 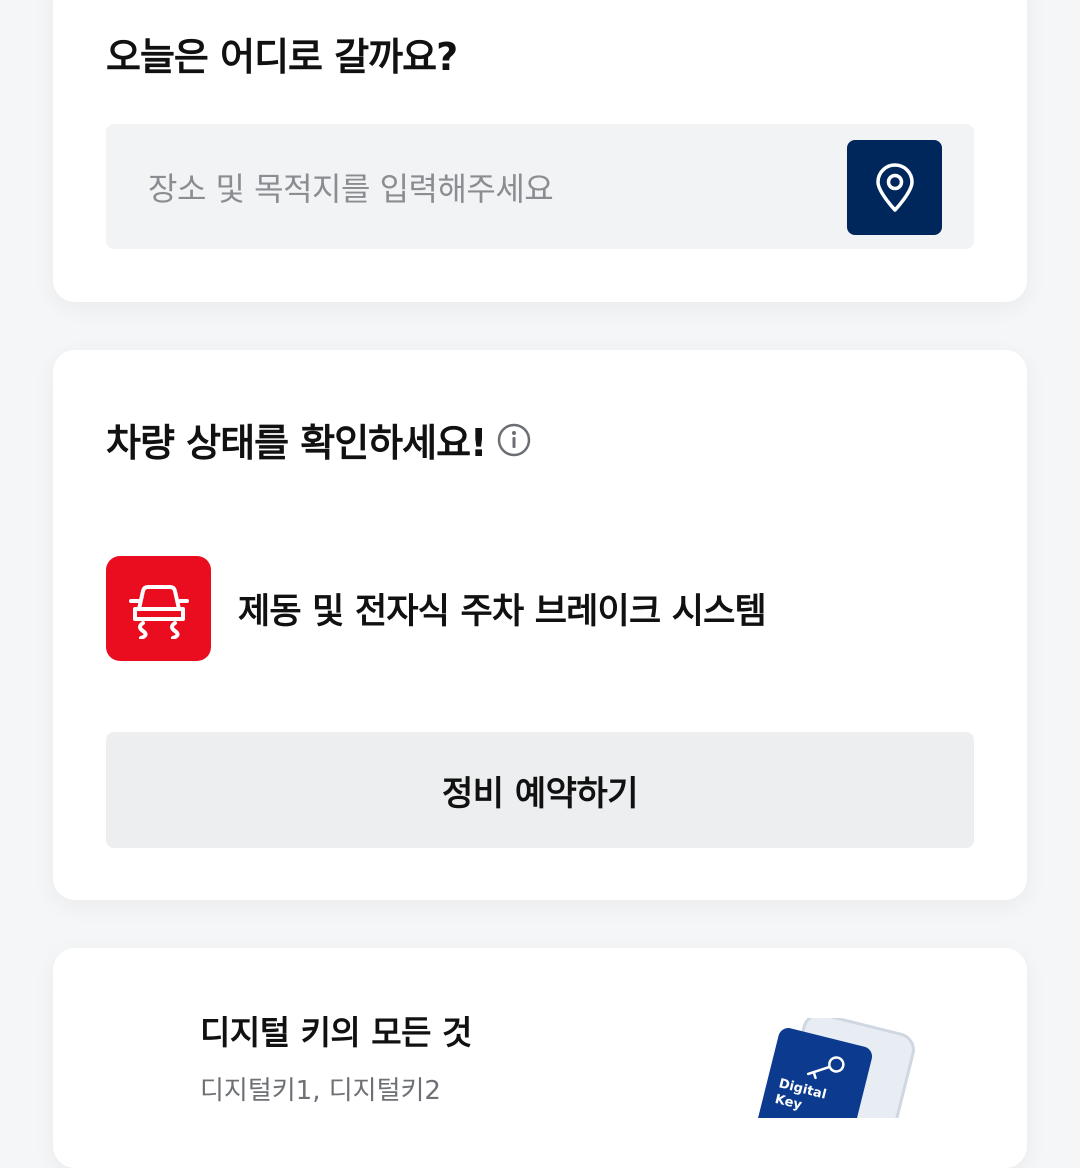 I want to click on info-icon, so click(x=514, y=440).